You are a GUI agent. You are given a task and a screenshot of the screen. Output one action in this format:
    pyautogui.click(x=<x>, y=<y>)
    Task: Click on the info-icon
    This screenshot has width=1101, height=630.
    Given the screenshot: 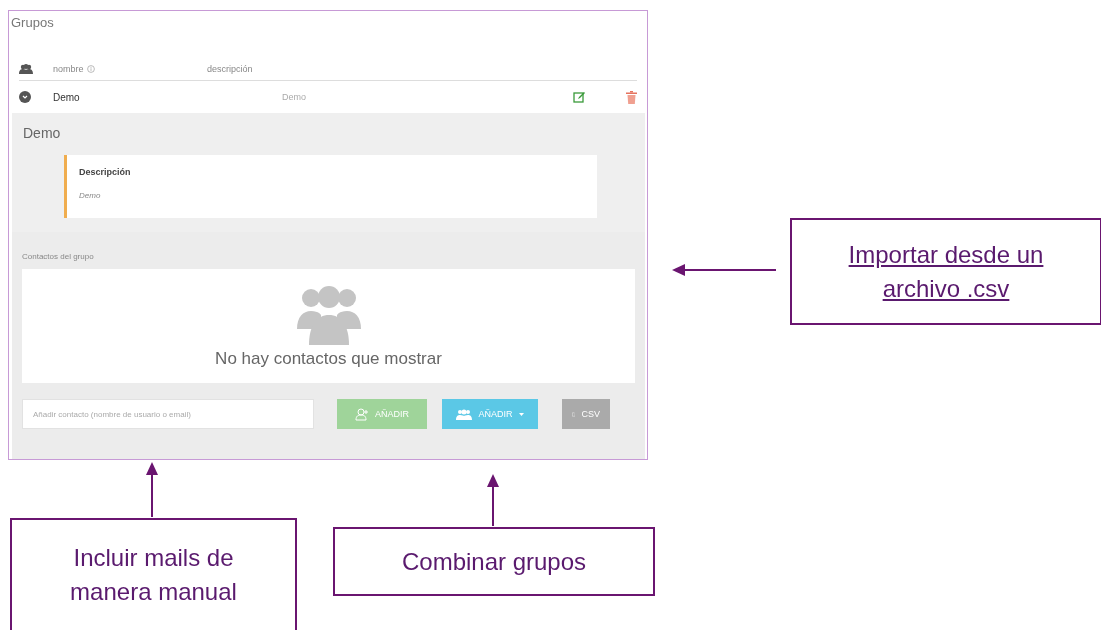 What is the action you would take?
    pyautogui.click(x=90, y=69)
    